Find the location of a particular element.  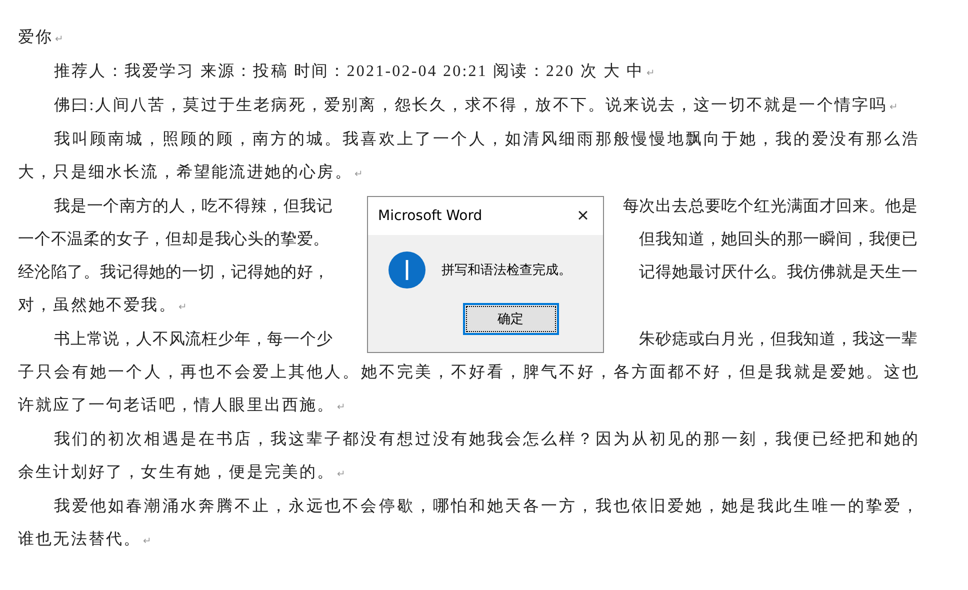

ok-button: 确定 is located at coordinates (510, 319).